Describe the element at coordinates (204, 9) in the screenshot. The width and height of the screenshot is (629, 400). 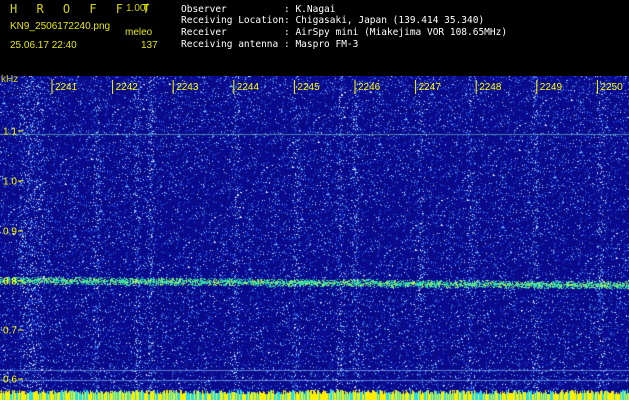
I see `observer-label: Observer` at that location.